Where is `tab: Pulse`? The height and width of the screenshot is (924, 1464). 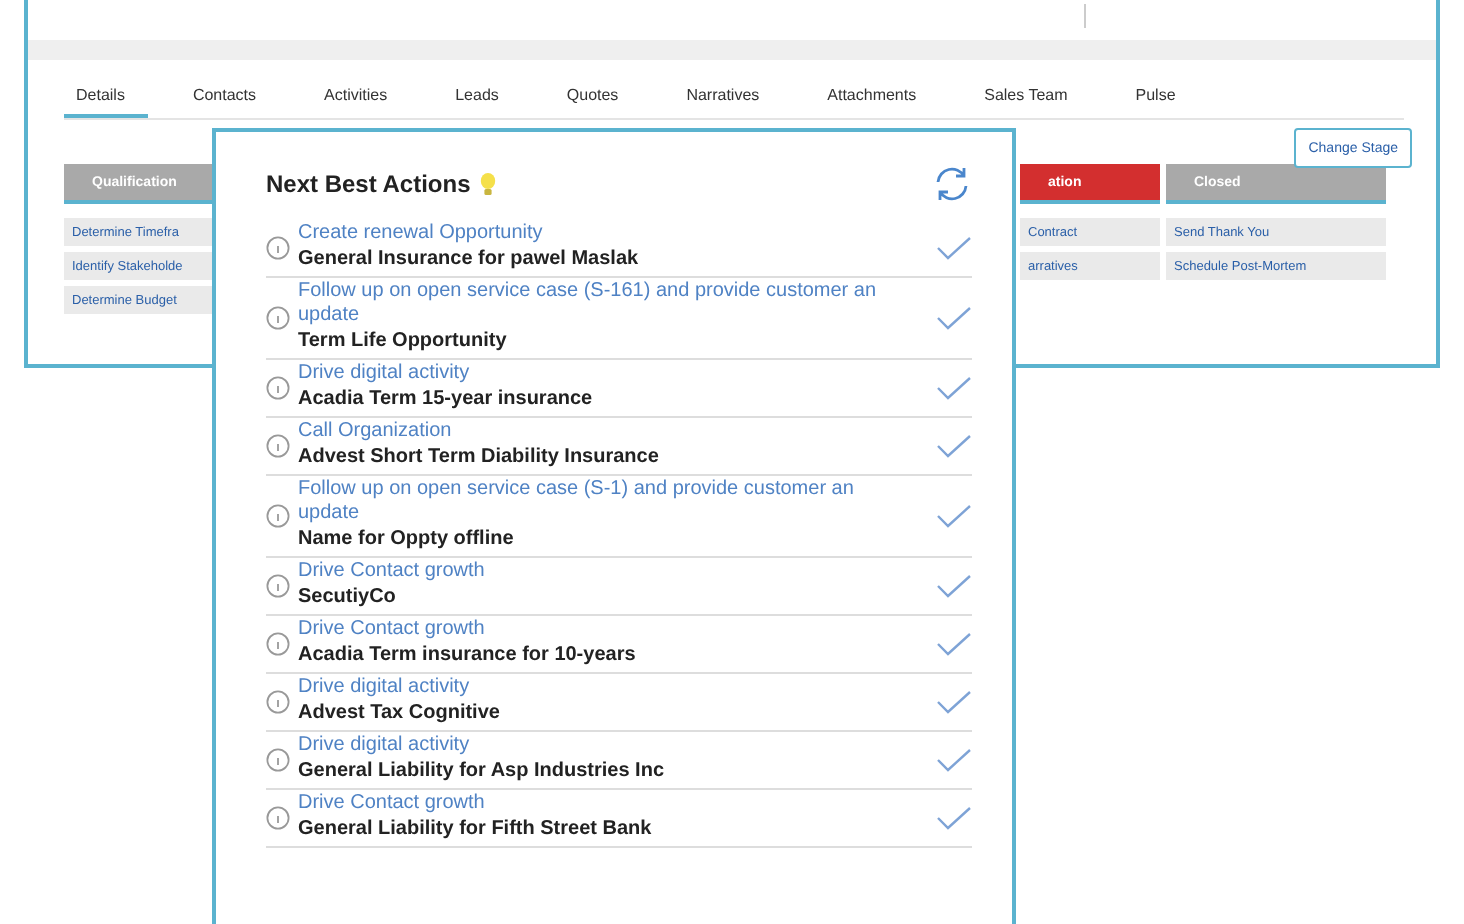
tab: Pulse is located at coordinates (1161, 99).